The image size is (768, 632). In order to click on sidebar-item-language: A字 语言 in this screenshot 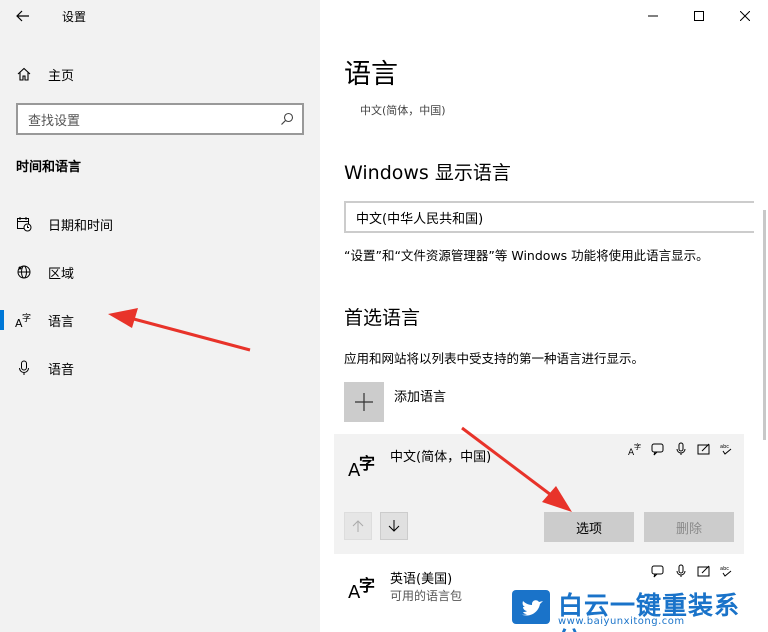, I will do `click(160, 320)`.